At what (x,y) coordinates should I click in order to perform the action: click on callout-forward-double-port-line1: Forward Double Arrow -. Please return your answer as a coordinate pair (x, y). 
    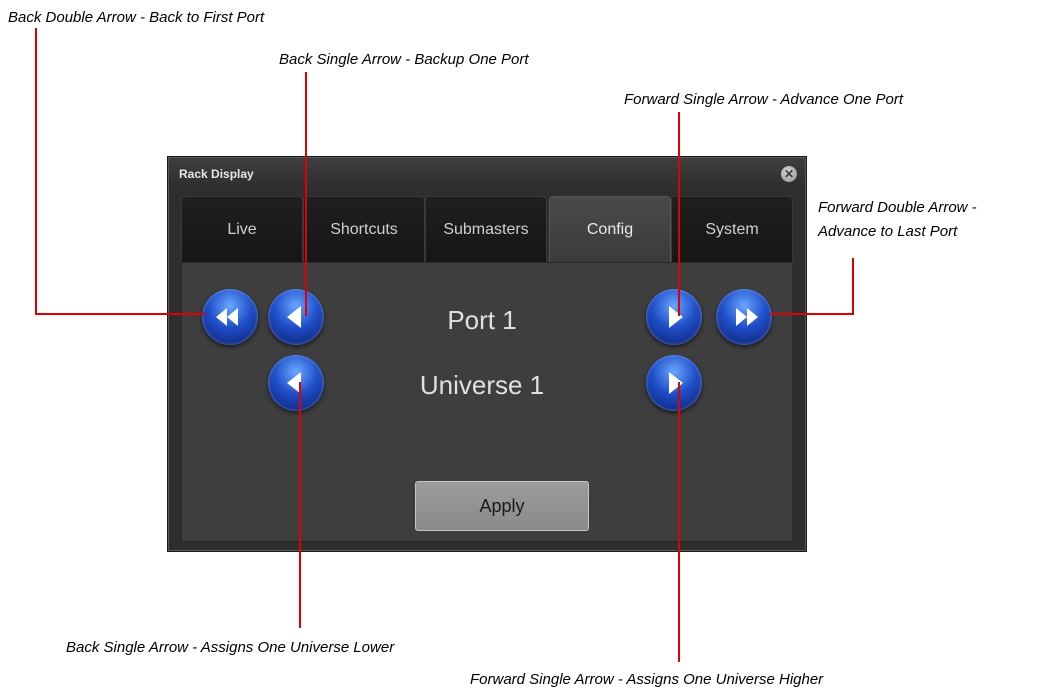
    Looking at the image, I should click on (897, 207).